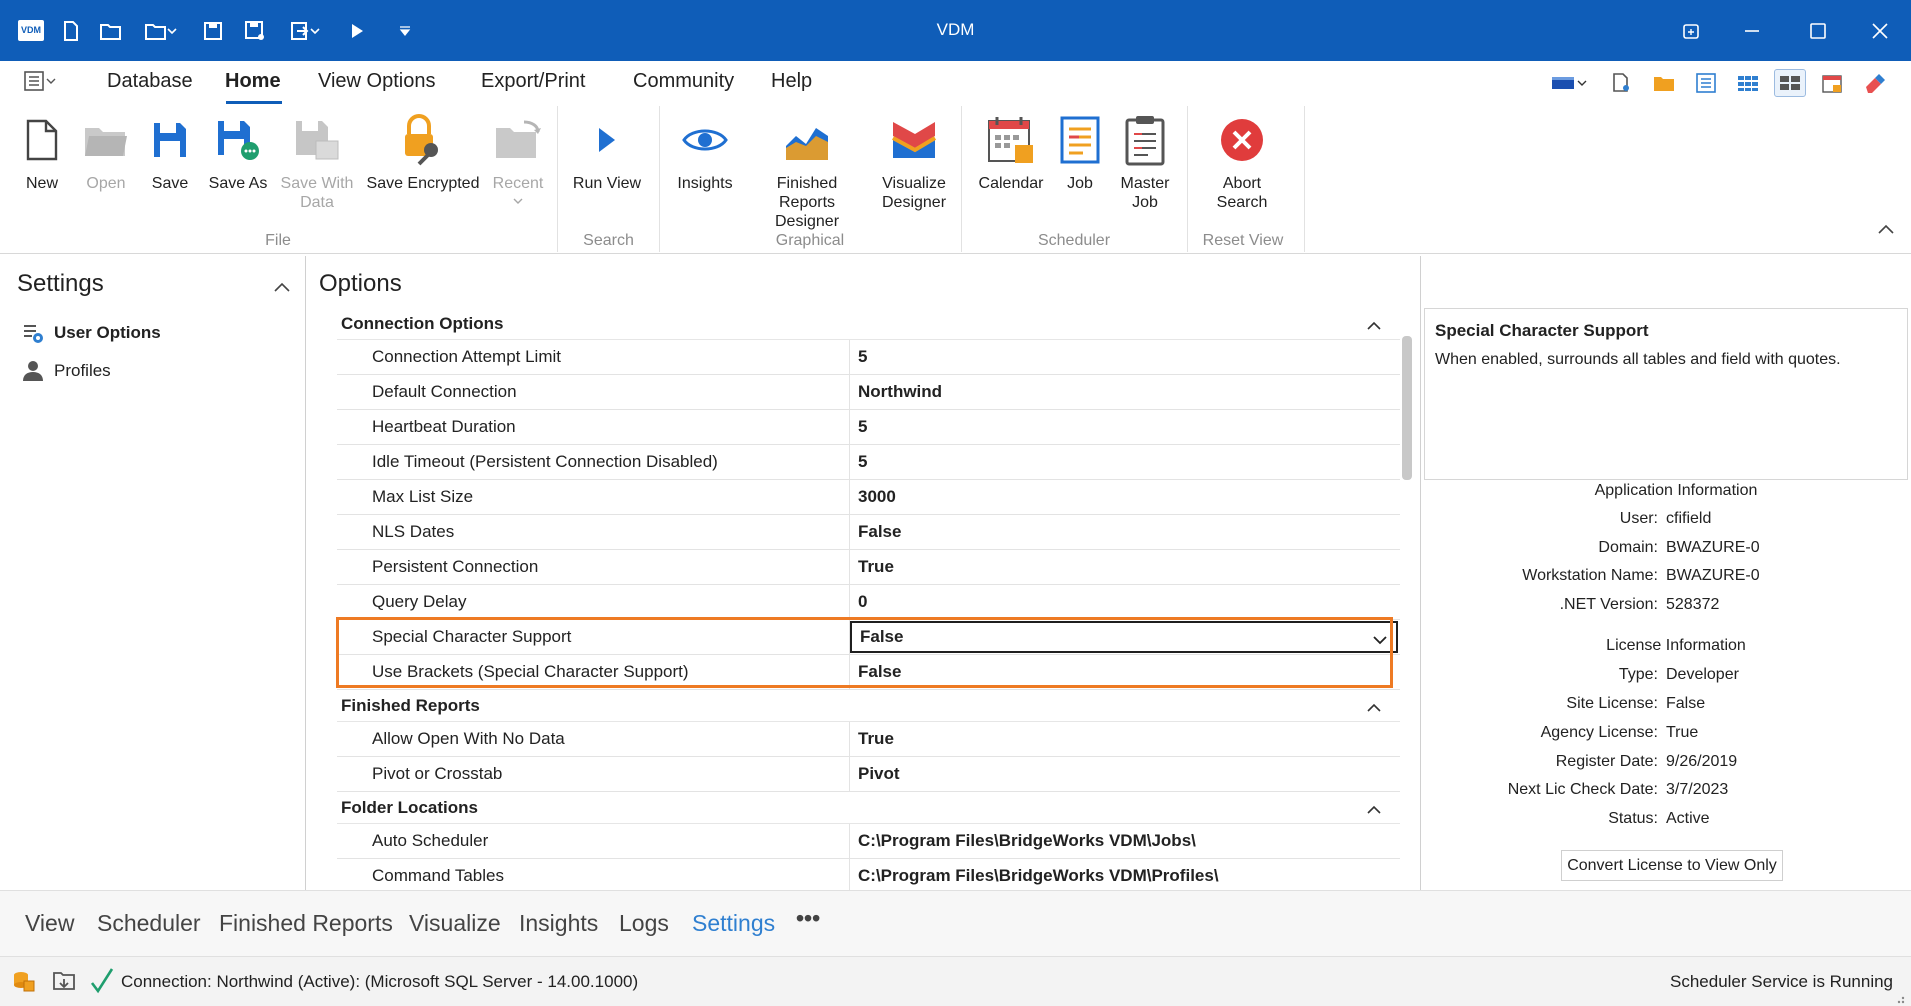 Image resolution: width=1911 pixels, height=1006 pixels. I want to click on restore-icon, so click(1691, 31).